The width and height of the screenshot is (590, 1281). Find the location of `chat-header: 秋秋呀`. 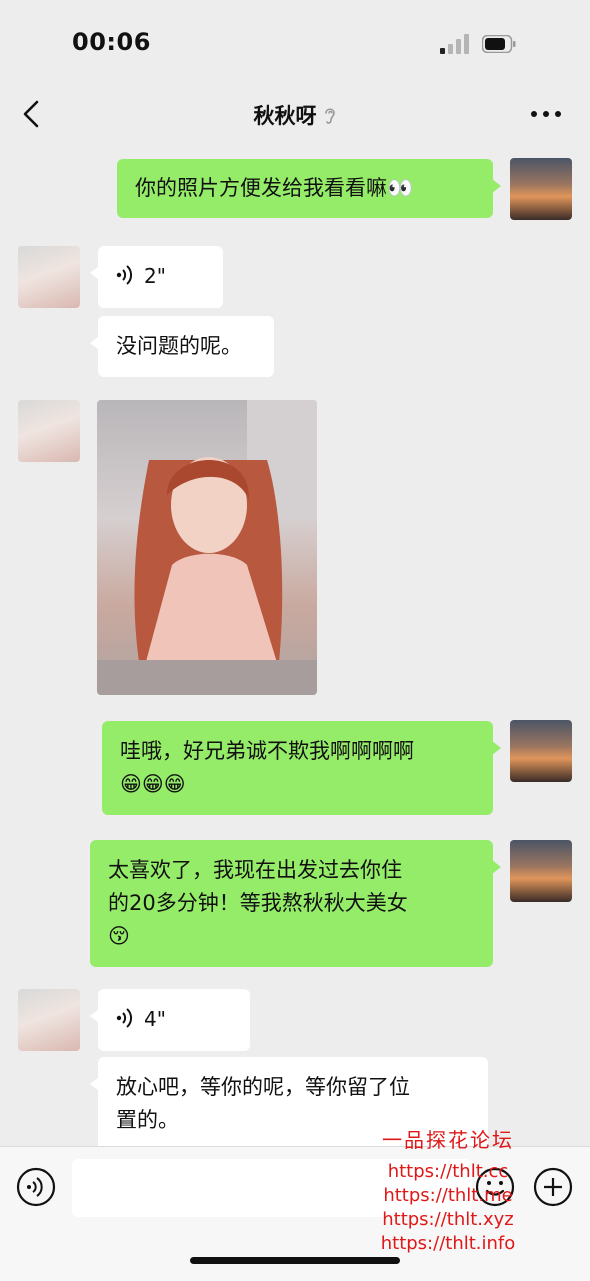

chat-header: 秋秋呀 is located at coordinates (295, 114).